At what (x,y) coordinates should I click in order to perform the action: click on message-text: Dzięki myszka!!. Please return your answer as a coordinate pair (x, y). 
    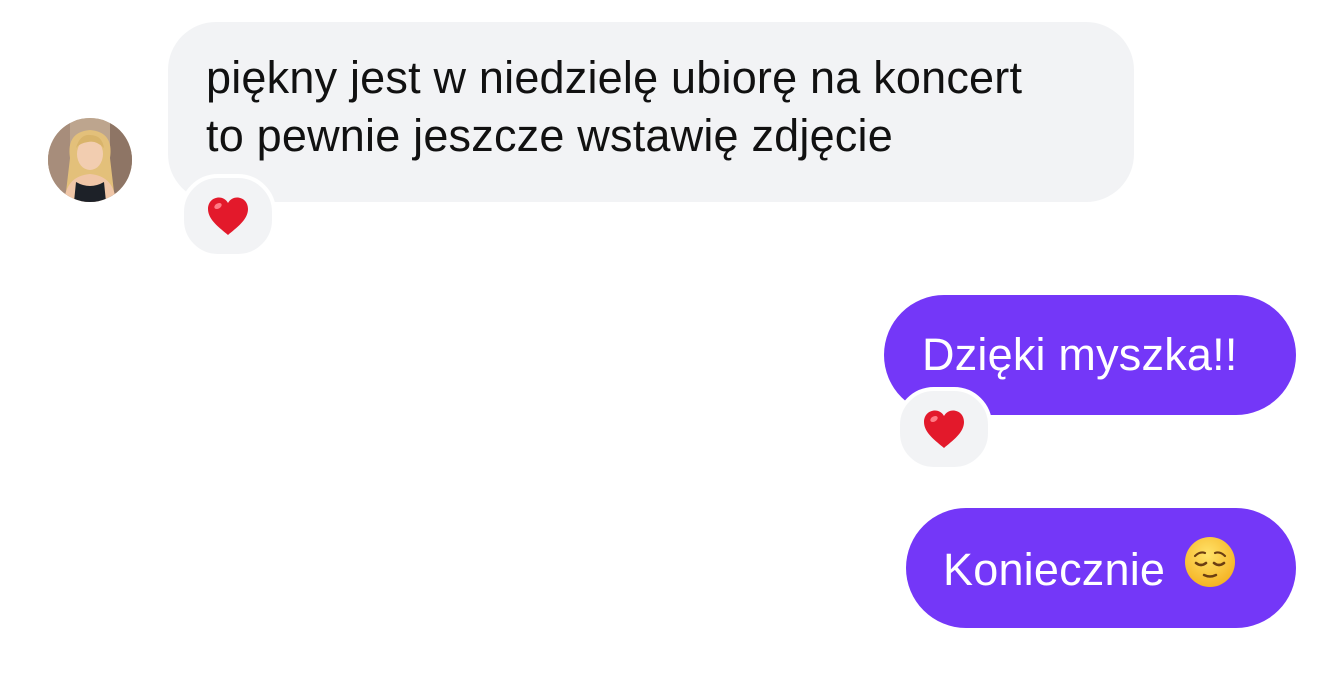
    Looking at the image, I should click on (1080, 354).